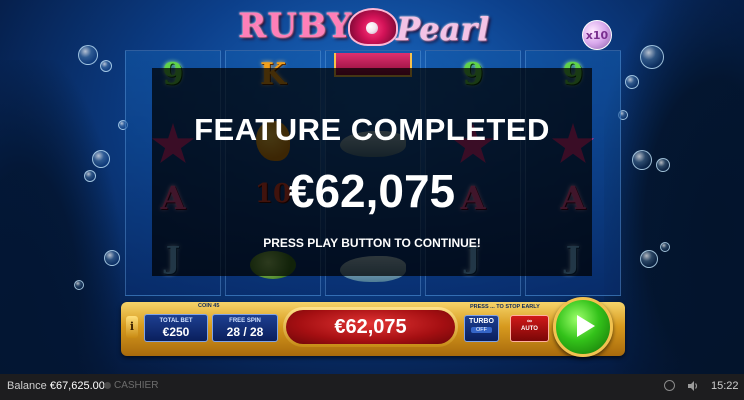 The height and width of the screenshot is (400, 744). What do you see at coordinates (372, 191) in the screenshot?
I see `dialog-win-amount: €62,075` at bounding box center [372, 191].